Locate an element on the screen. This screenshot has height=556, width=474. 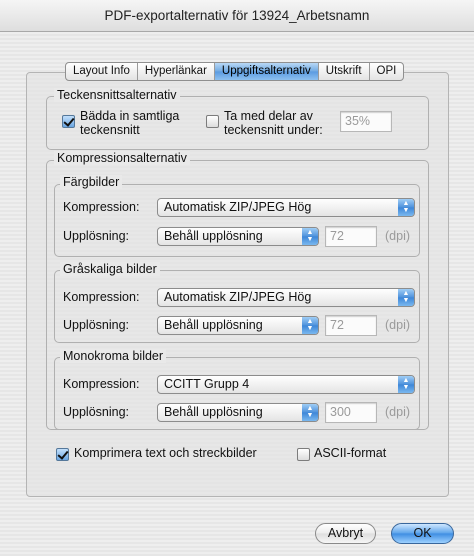
subset-fonts-checkbox is located at coordinates (212, 121).